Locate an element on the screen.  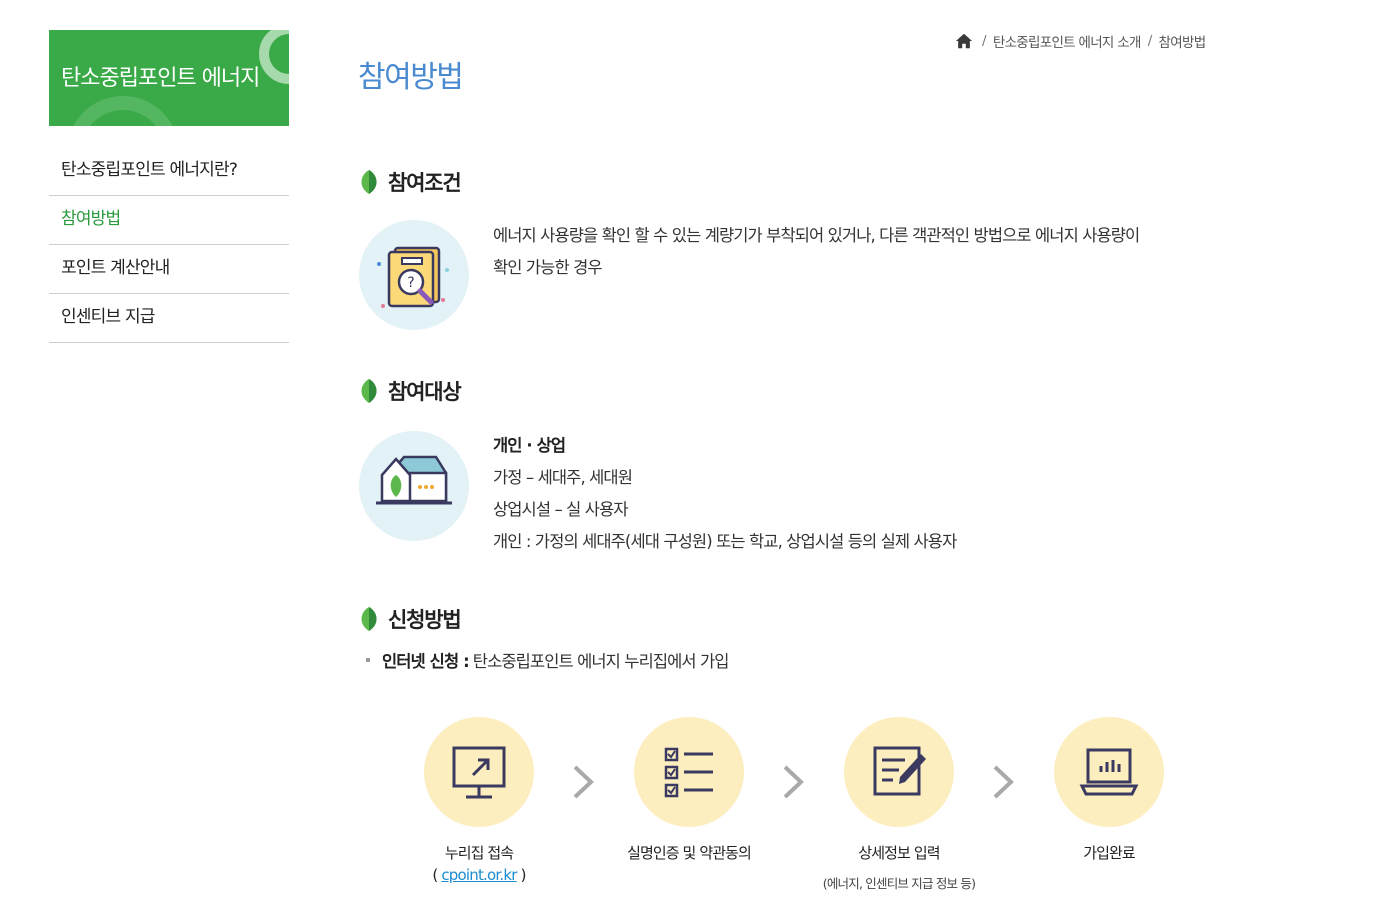
paren-open: ( is located at coordinates (435, 875).